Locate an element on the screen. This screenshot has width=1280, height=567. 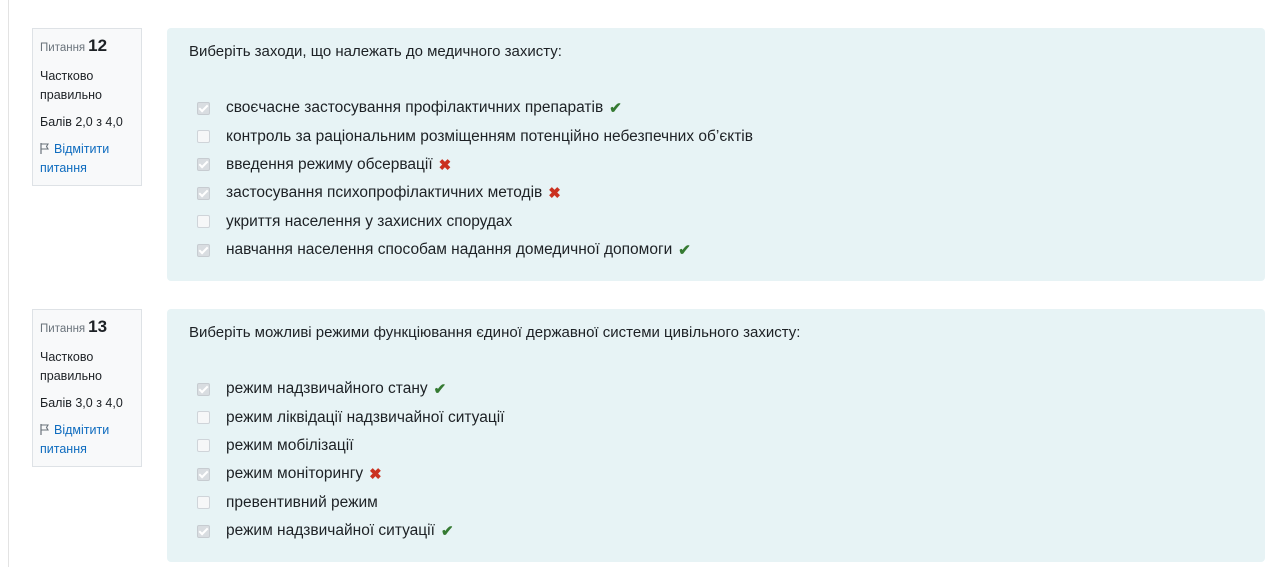
answer-label: укриття населення у захисних спорудах is located at coordinates (369, 221).